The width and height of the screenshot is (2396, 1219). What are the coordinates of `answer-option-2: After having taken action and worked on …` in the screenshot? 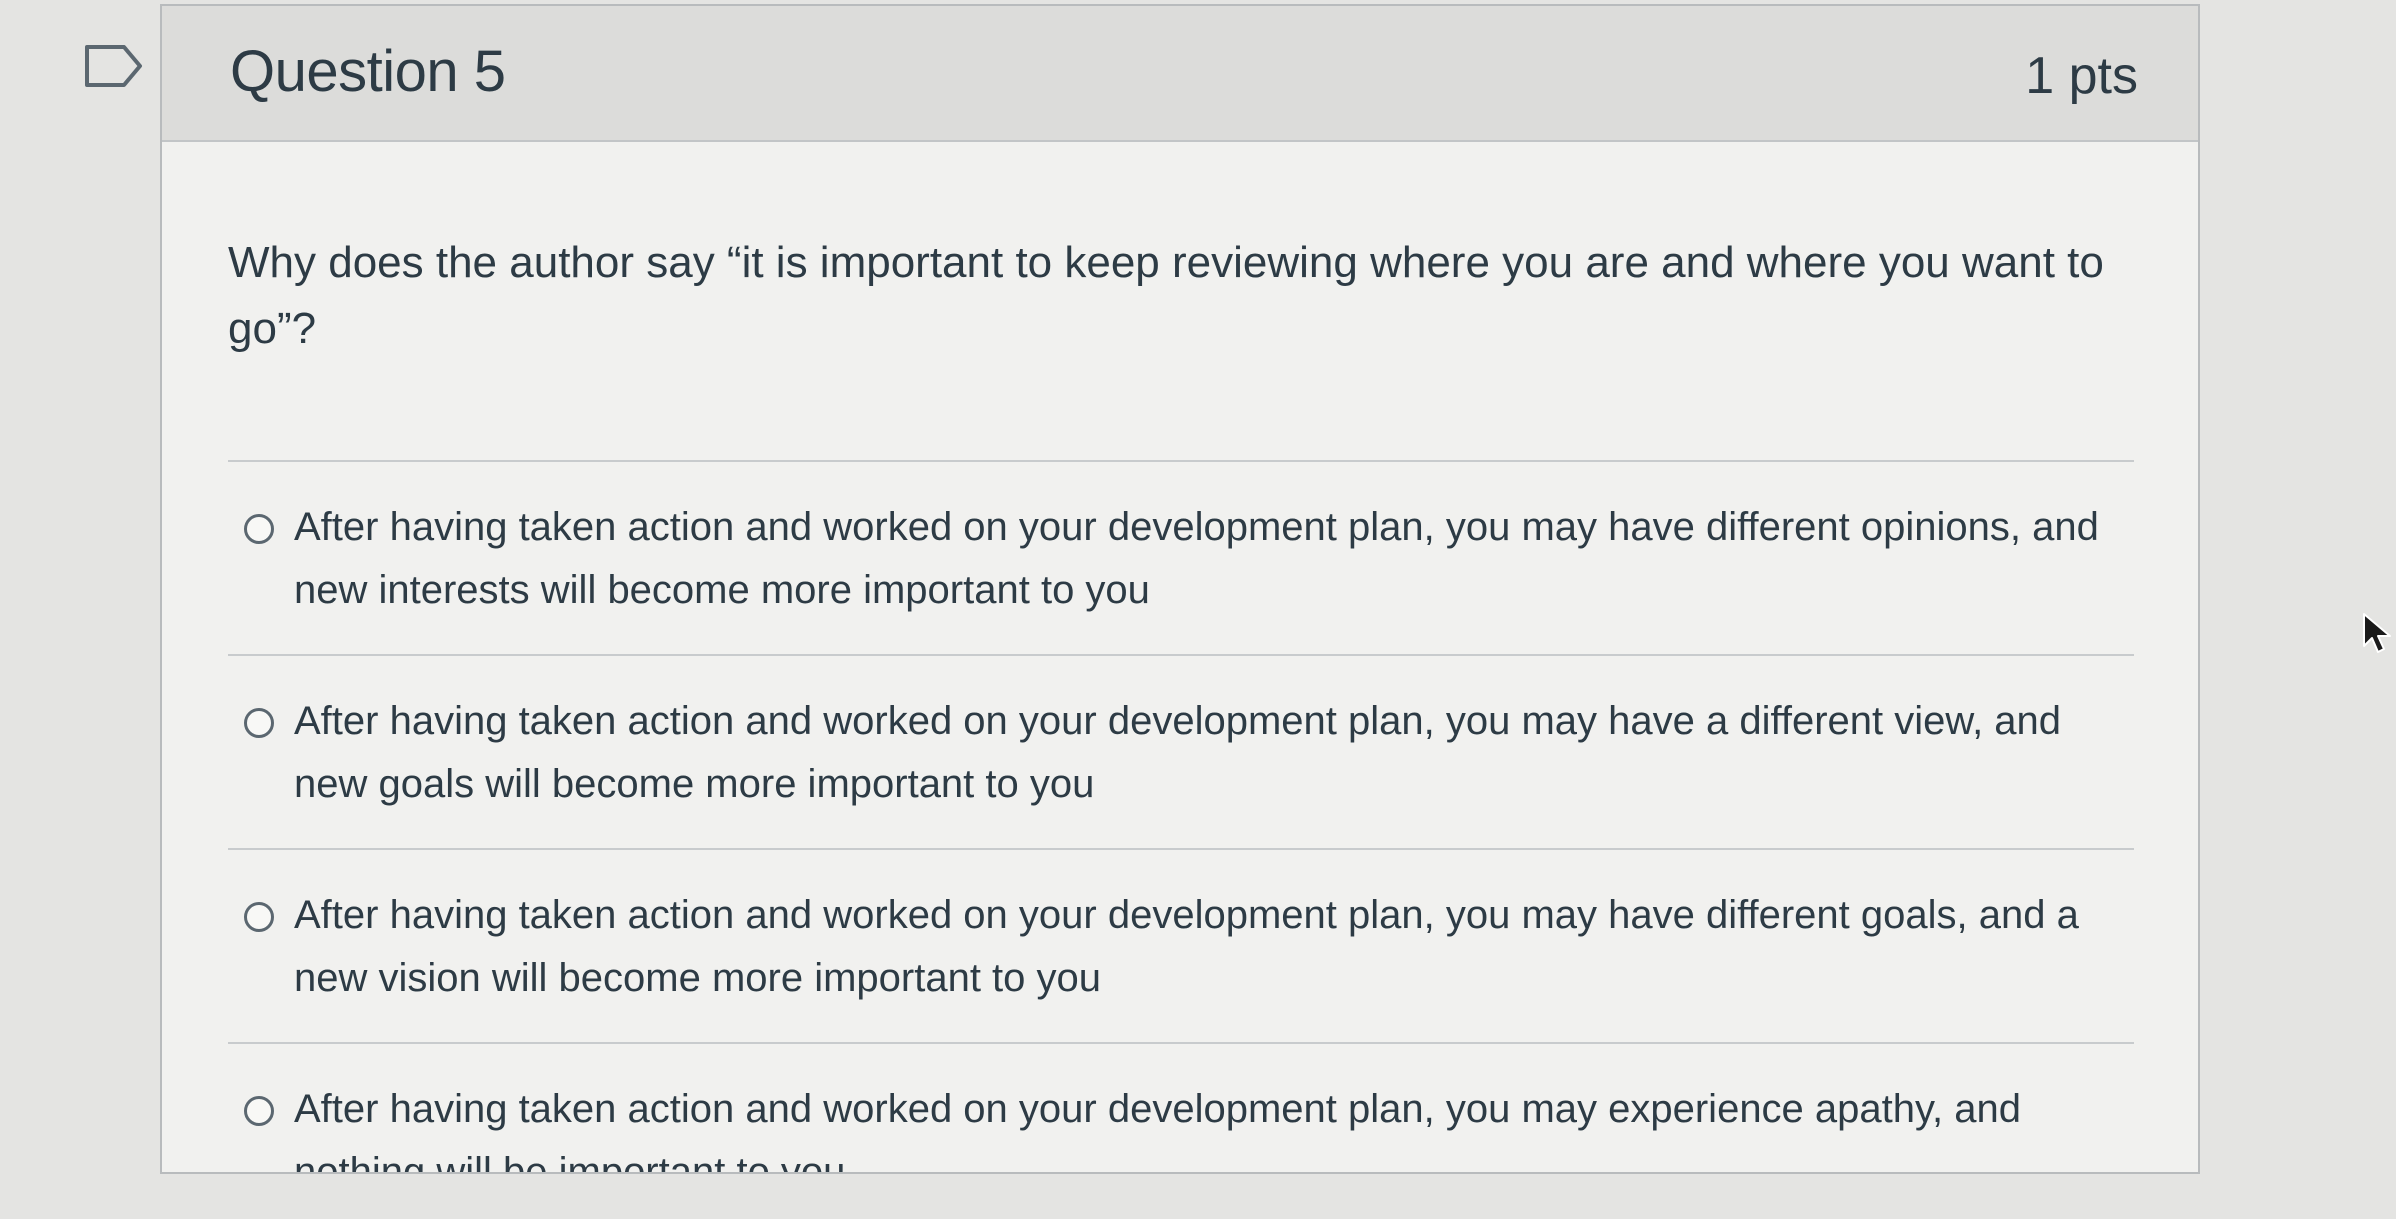 It's located at (1181, 753).